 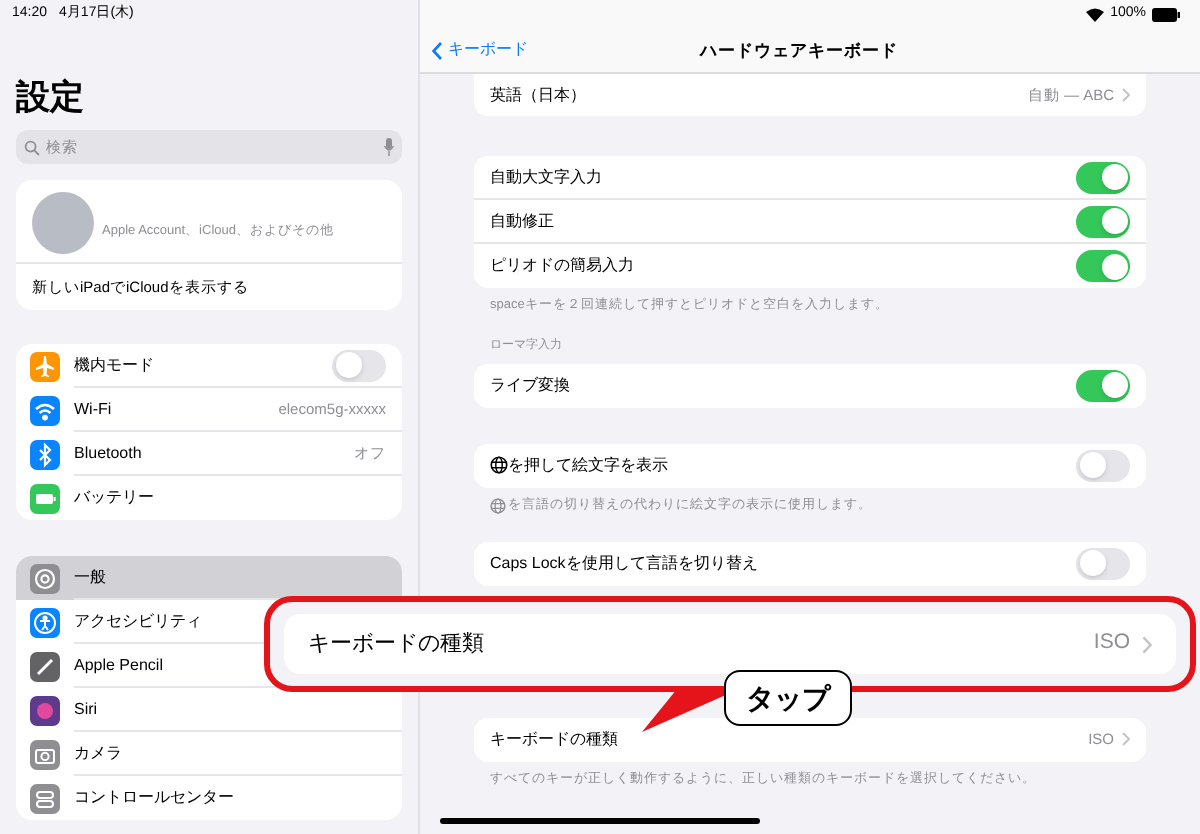 What do you see at coordinates (730, 644) in the screenshot?
I see `keyboard-type-row: キーボードの種類 ISO` at bounding box center [730, 644].